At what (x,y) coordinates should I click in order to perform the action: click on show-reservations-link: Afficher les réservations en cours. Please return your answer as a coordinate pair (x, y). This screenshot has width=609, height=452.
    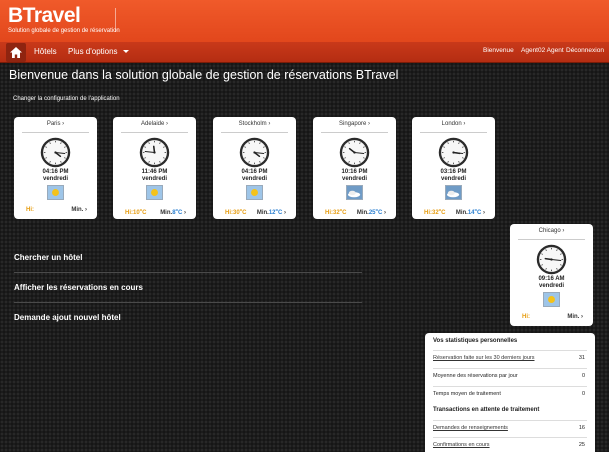
    Looking at the image, I should click on (78, 287).